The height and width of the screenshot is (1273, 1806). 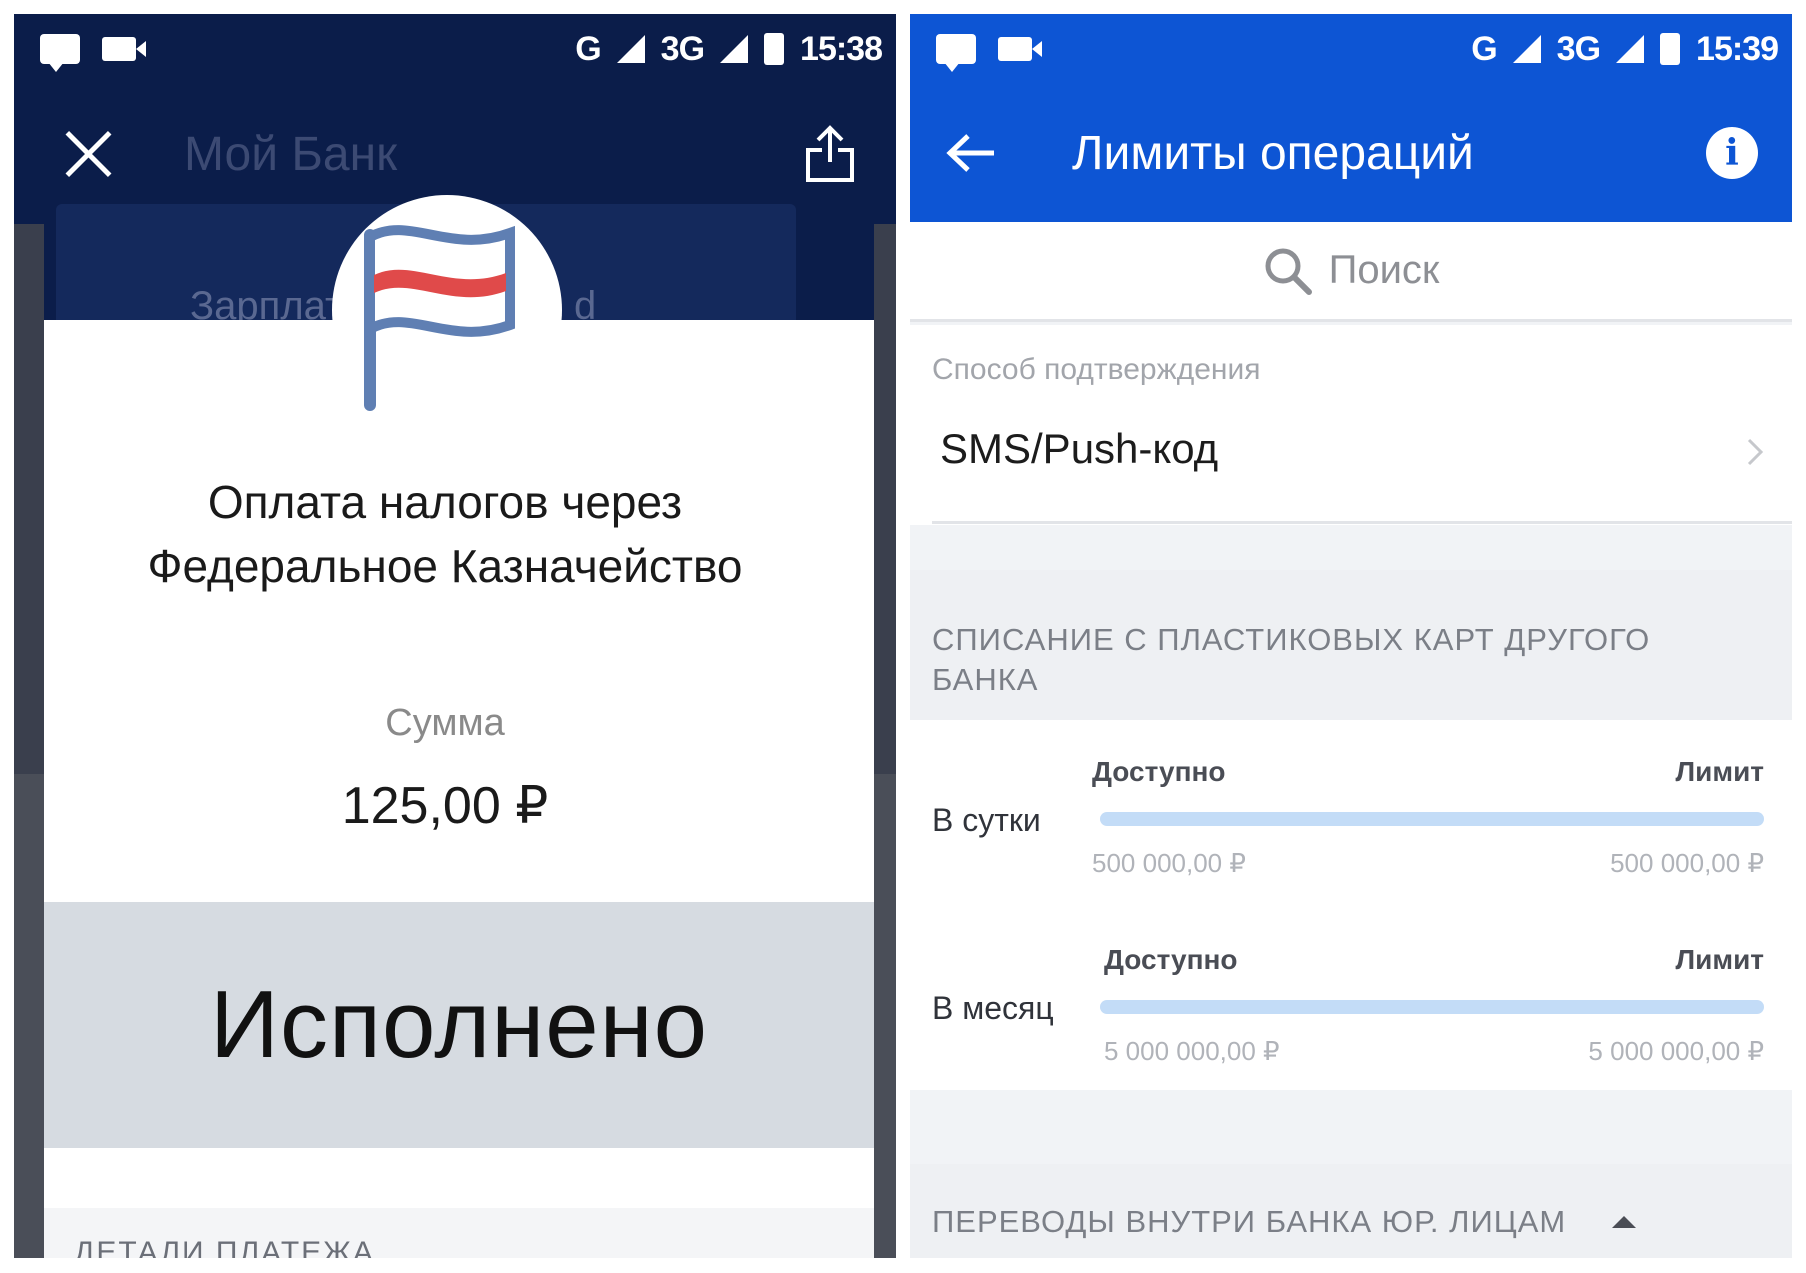 I want to click on limit-period: В сутки, so click(x=986, y=820).